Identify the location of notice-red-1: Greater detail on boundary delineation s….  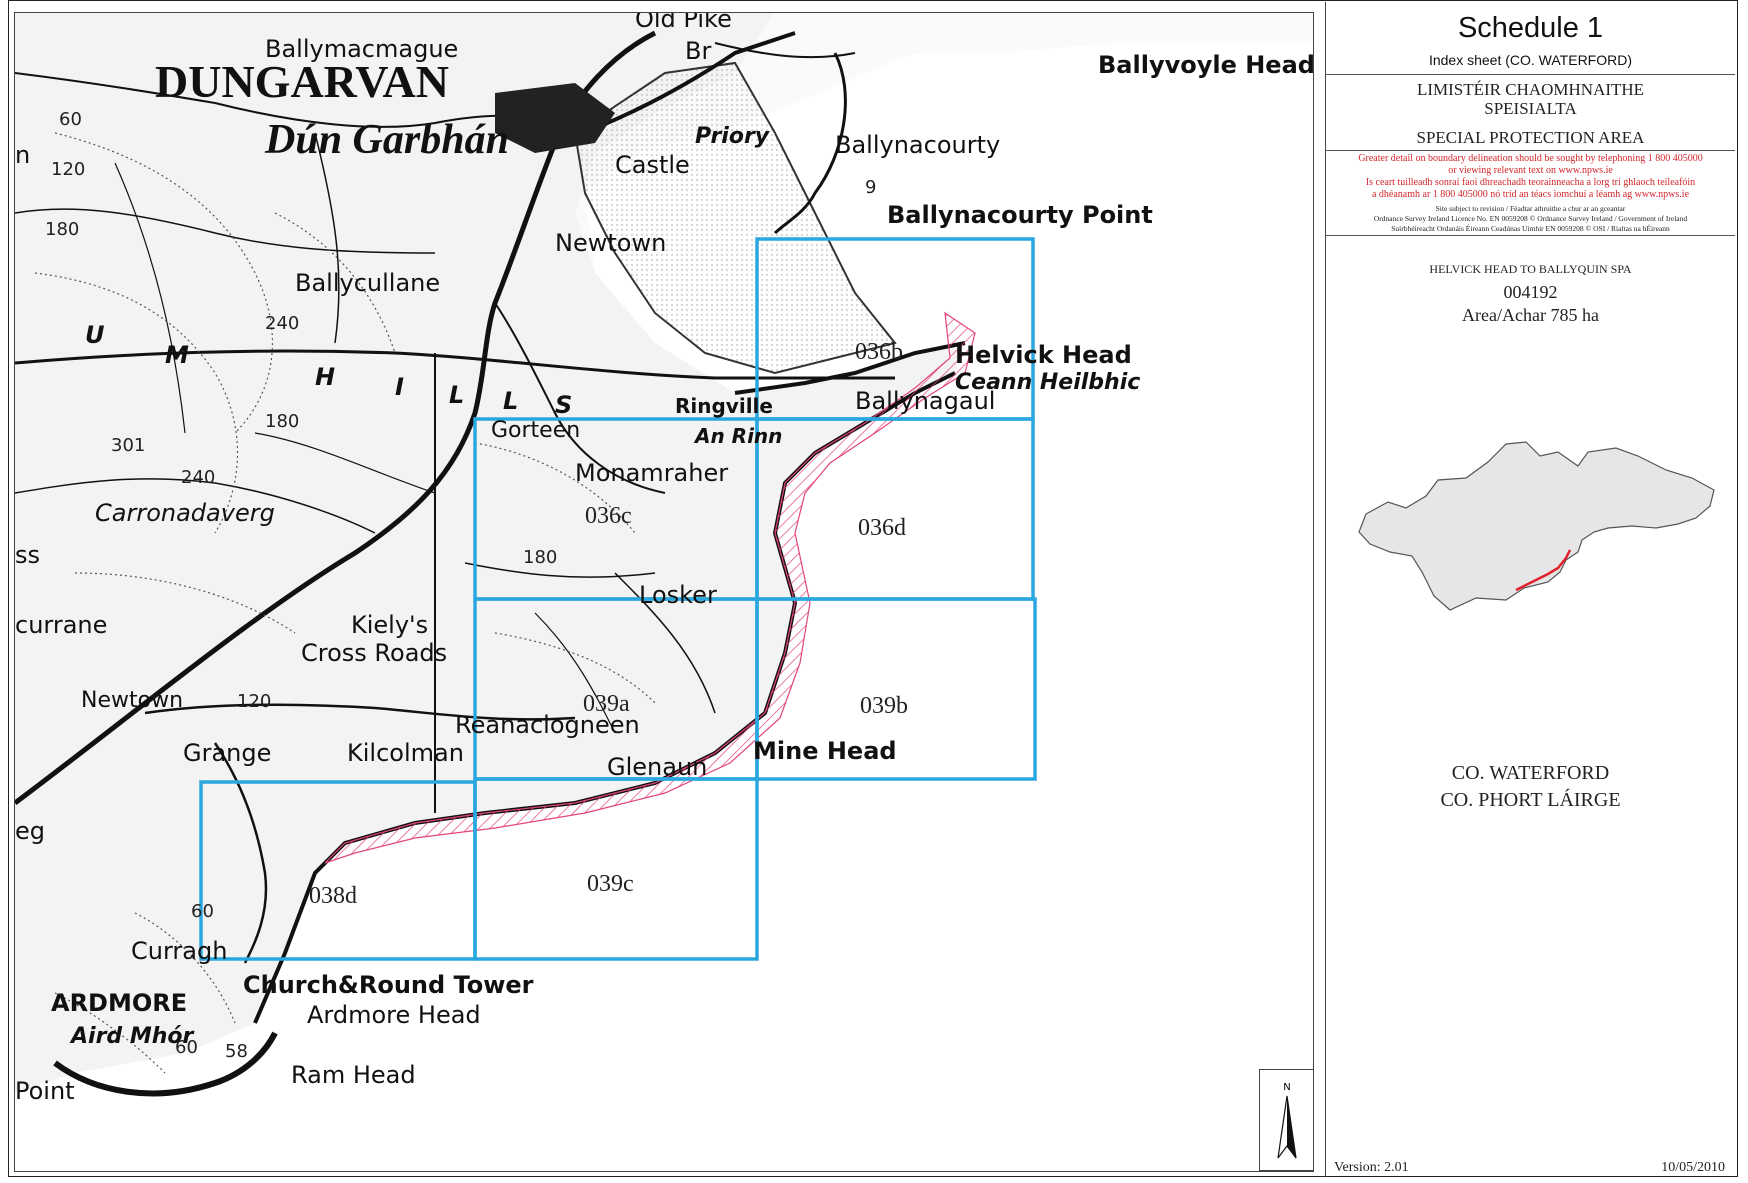
(1530, 158).